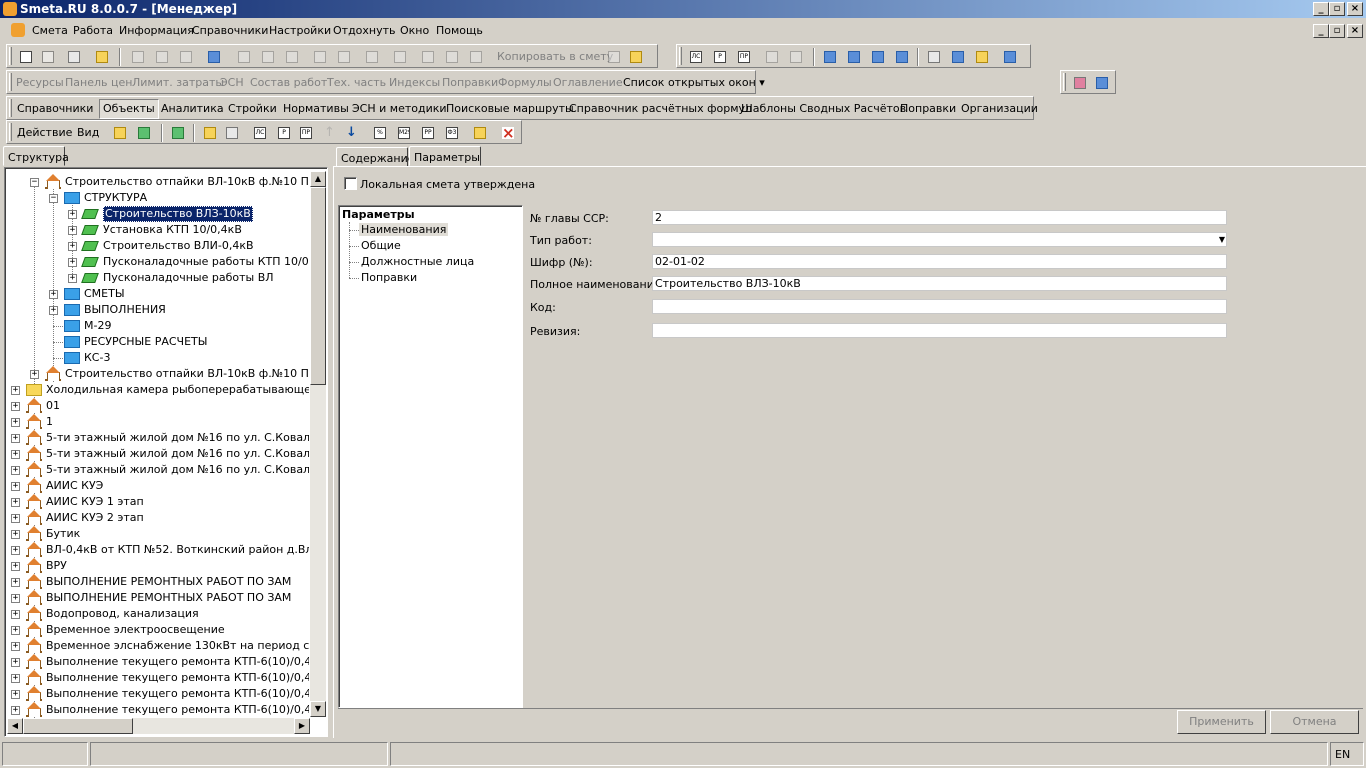 The height and width of the screenshot is (768, 1366). What do you see at coordinates (1337, 31) in the screenshot?
I see `child-restore-button: ▫` at bounding box center [1337, 31].